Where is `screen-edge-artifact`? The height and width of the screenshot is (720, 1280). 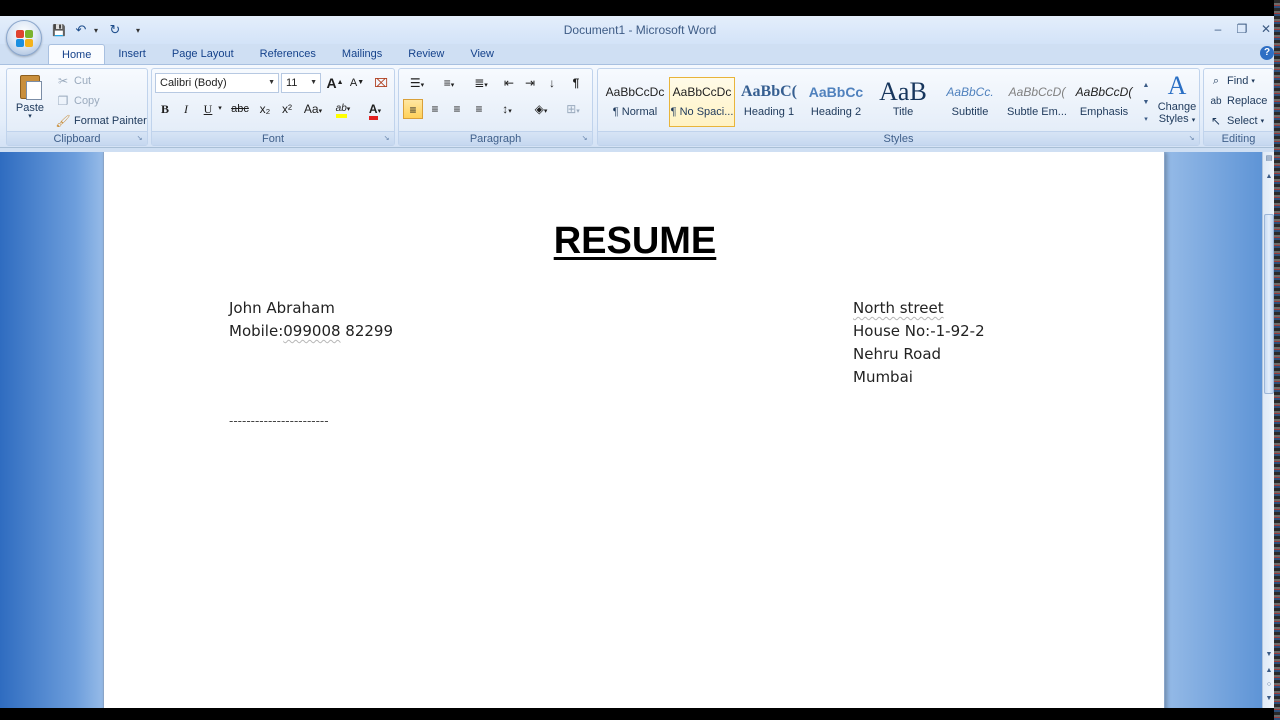
screen-edge-artifact is located at coordinates (1277, 360).